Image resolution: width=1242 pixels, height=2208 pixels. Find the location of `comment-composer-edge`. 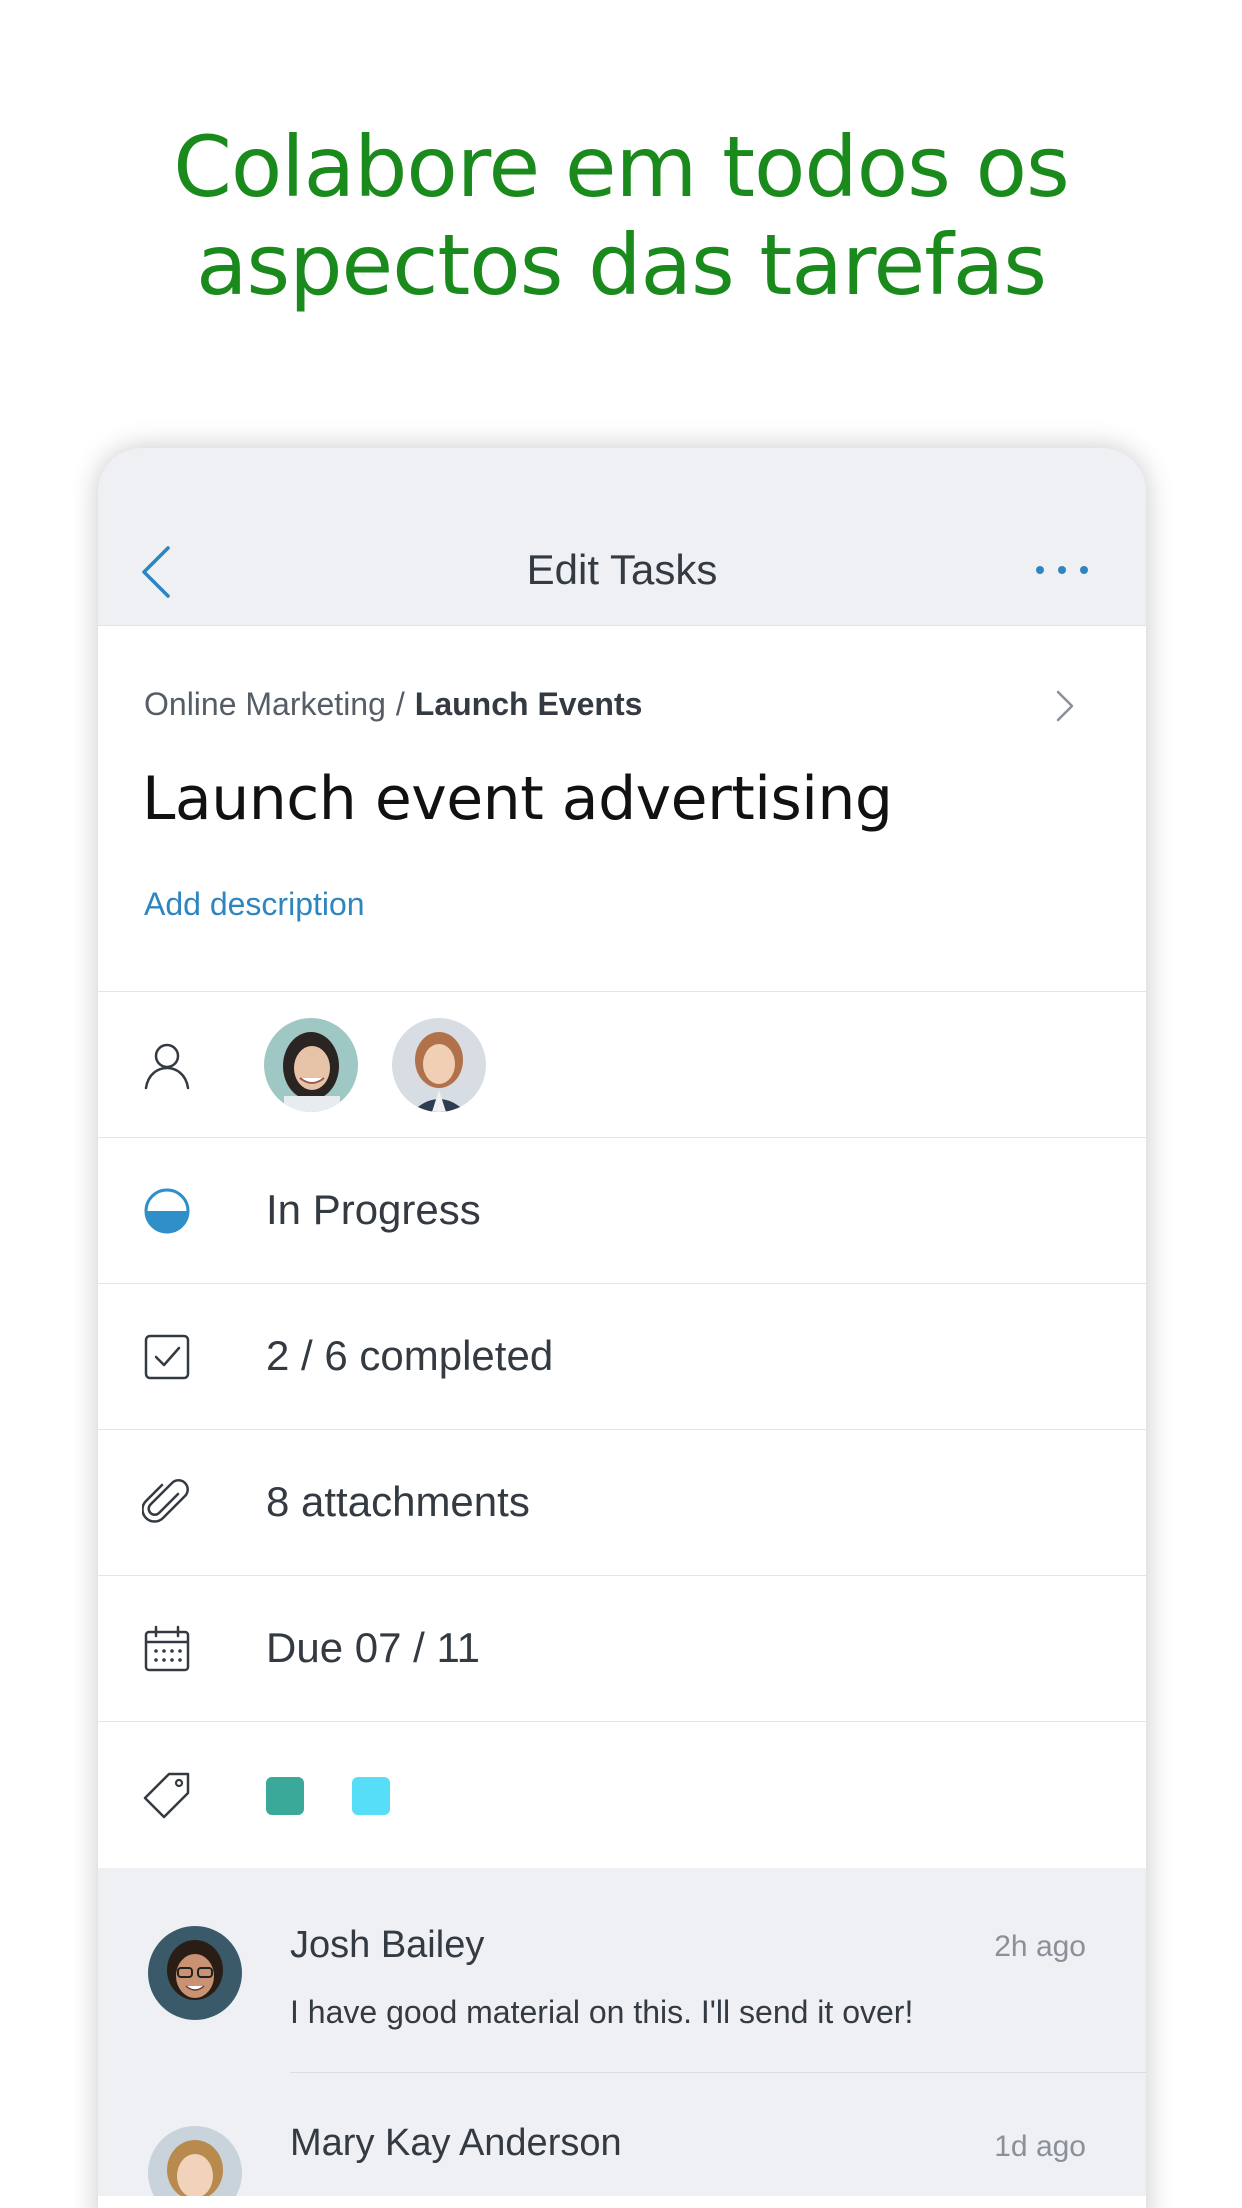

comment-composer-edge is located at coordinates (622, 2202).